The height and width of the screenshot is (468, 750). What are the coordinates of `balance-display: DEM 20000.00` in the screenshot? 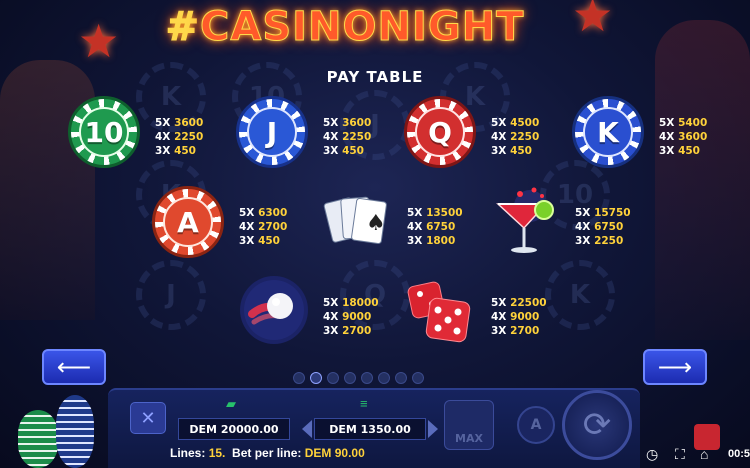 It's located at (234, 429).